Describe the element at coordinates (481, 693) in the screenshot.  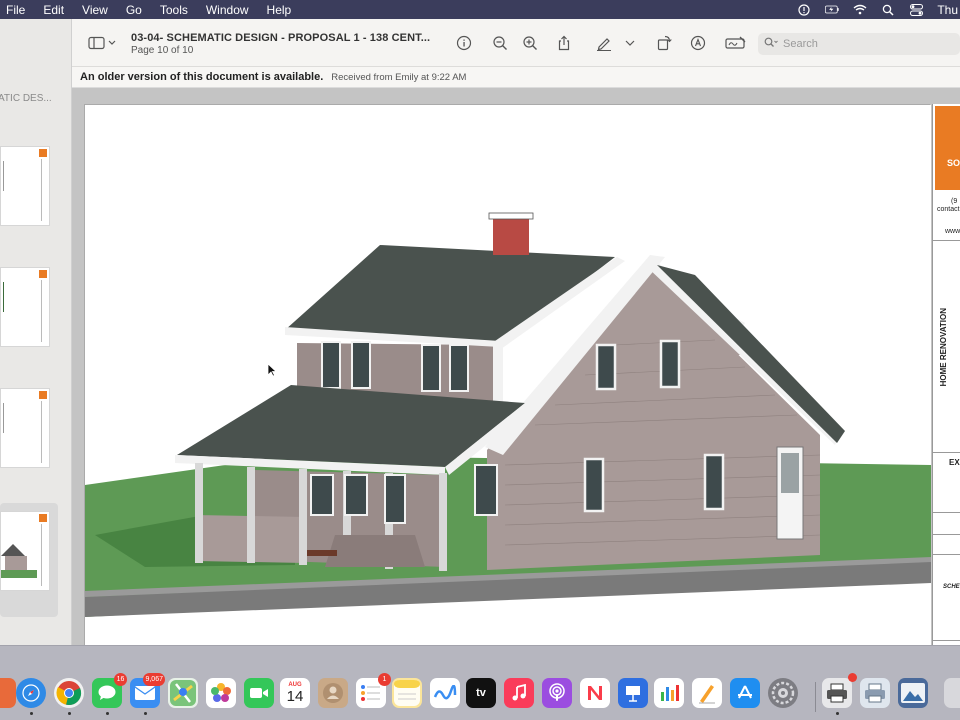
I see `apple-tv-icon: tv` at that location.